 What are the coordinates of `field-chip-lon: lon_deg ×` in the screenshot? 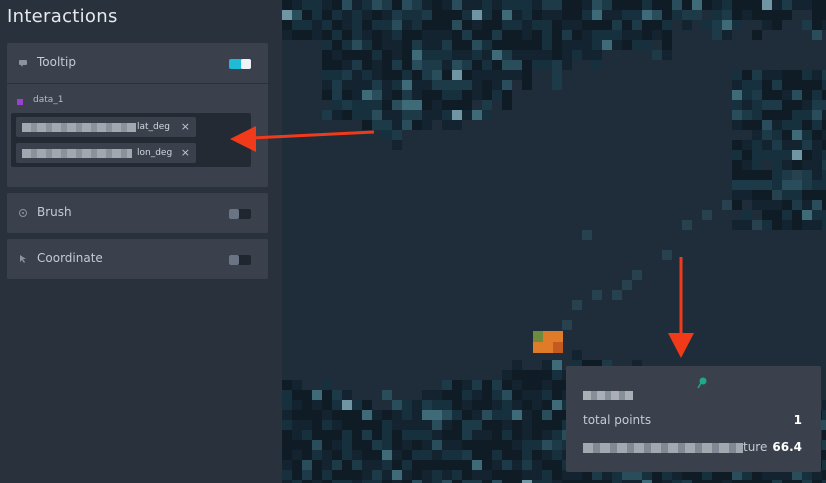 It's located at (106, 153).